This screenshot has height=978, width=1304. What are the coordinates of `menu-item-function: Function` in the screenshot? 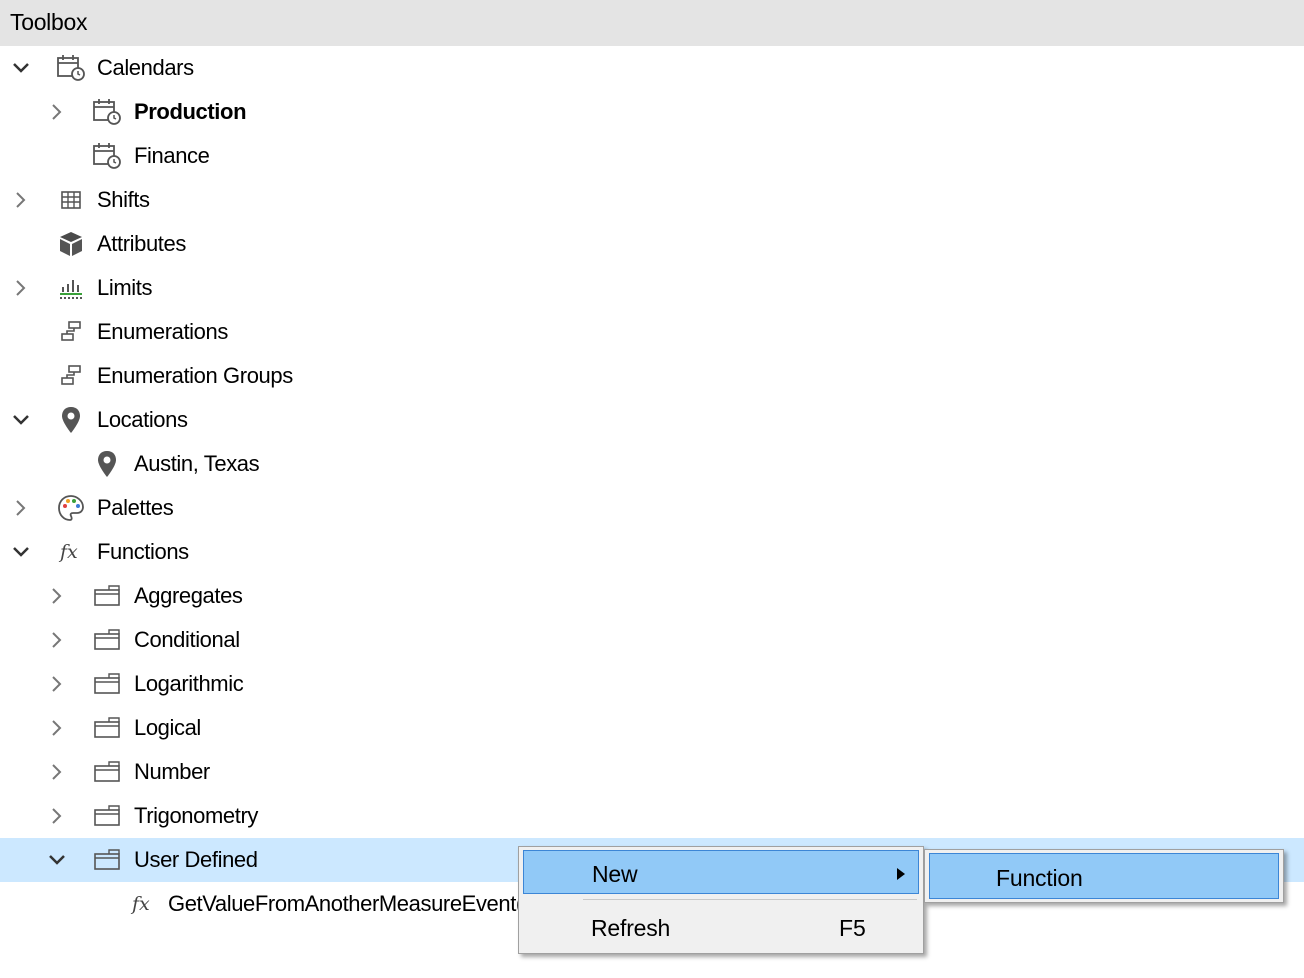 It's located at (1104, 876).